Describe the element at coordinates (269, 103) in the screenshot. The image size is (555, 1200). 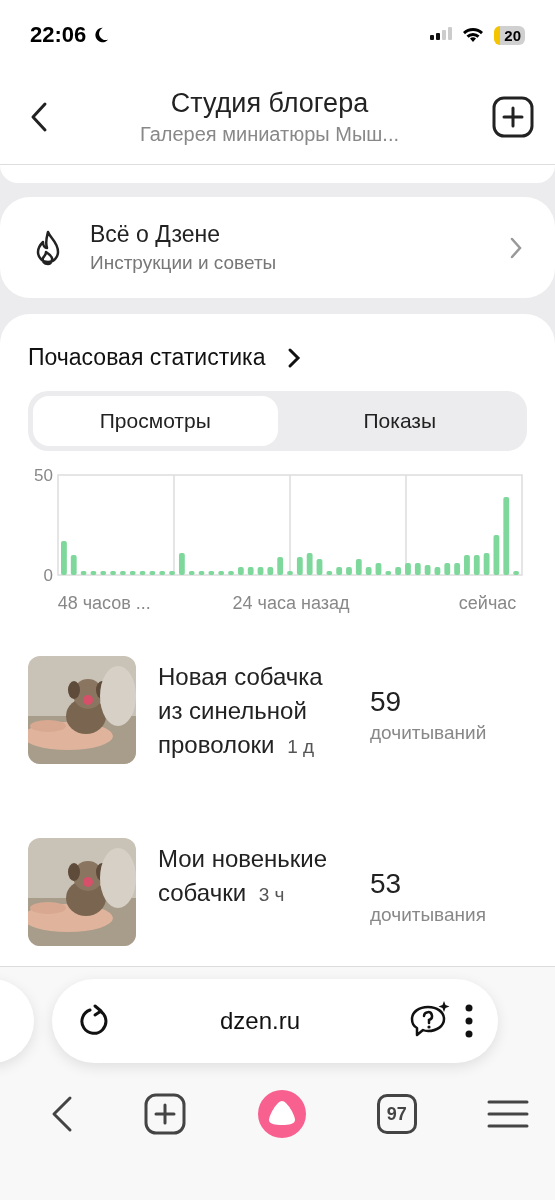
I see `page-title: Студия блогера` at that location.